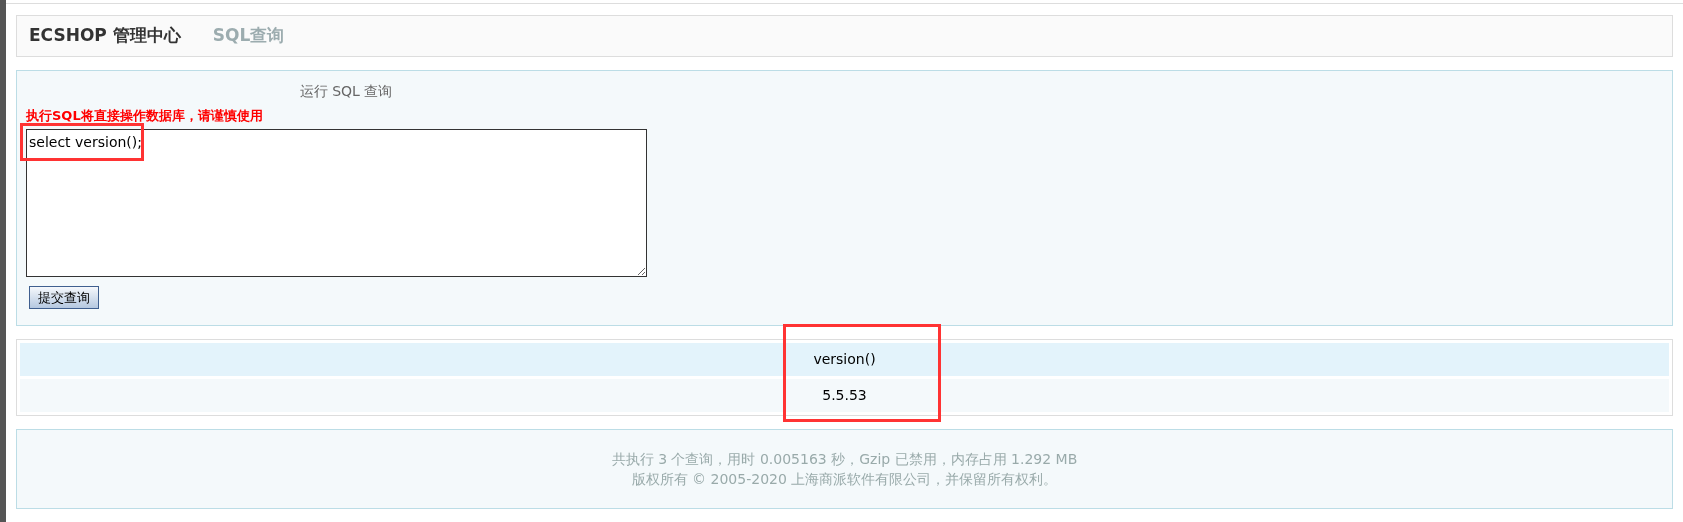  I want to click on footer-text: 共执行 3 个查询，用时 0.005163 秒，Gzip 已禁用，内存占用 1.292 MB, so click(844, 459).